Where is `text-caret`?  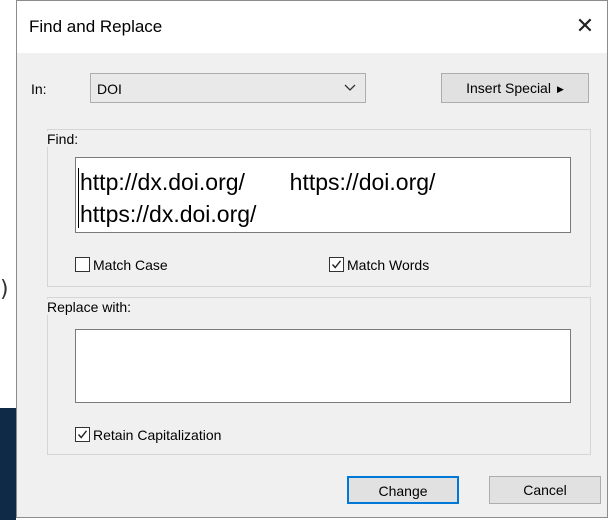
text-caret is located at coordinates (78, 198).